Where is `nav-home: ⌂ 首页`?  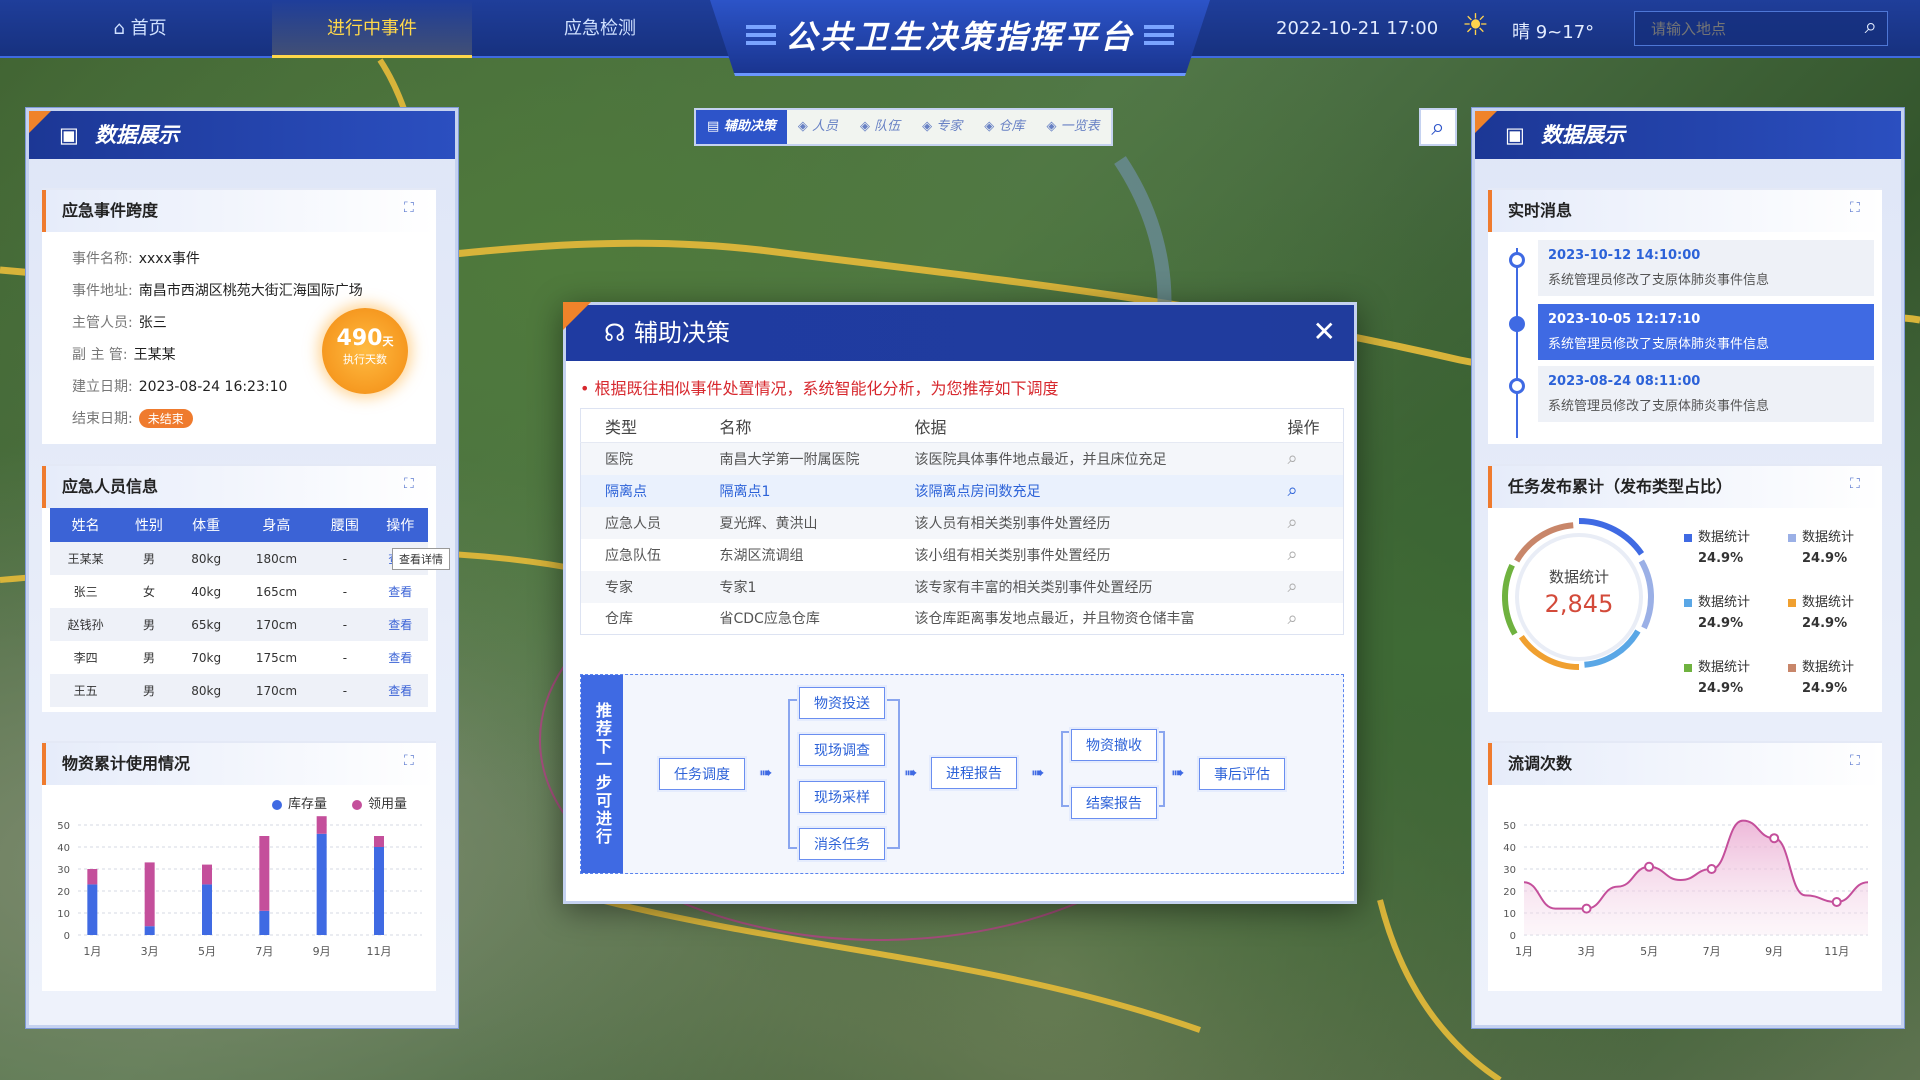
nav-home: ⌂ 首页 is located at coordinates (140, 29).